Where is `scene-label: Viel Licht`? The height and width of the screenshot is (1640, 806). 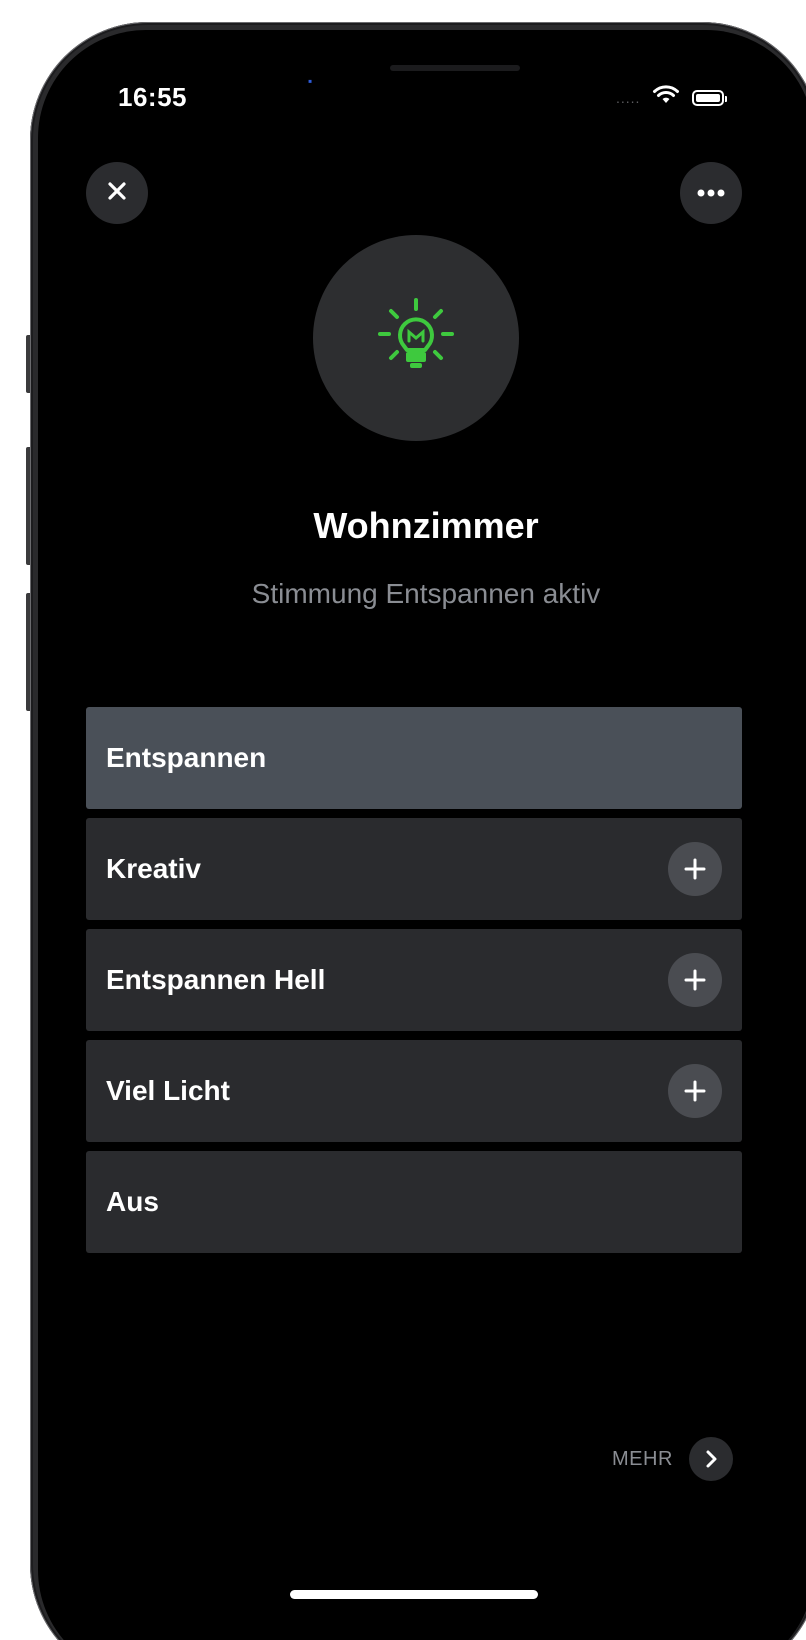
scene-label: Viel Licht is located at coordinates (168, 1090).